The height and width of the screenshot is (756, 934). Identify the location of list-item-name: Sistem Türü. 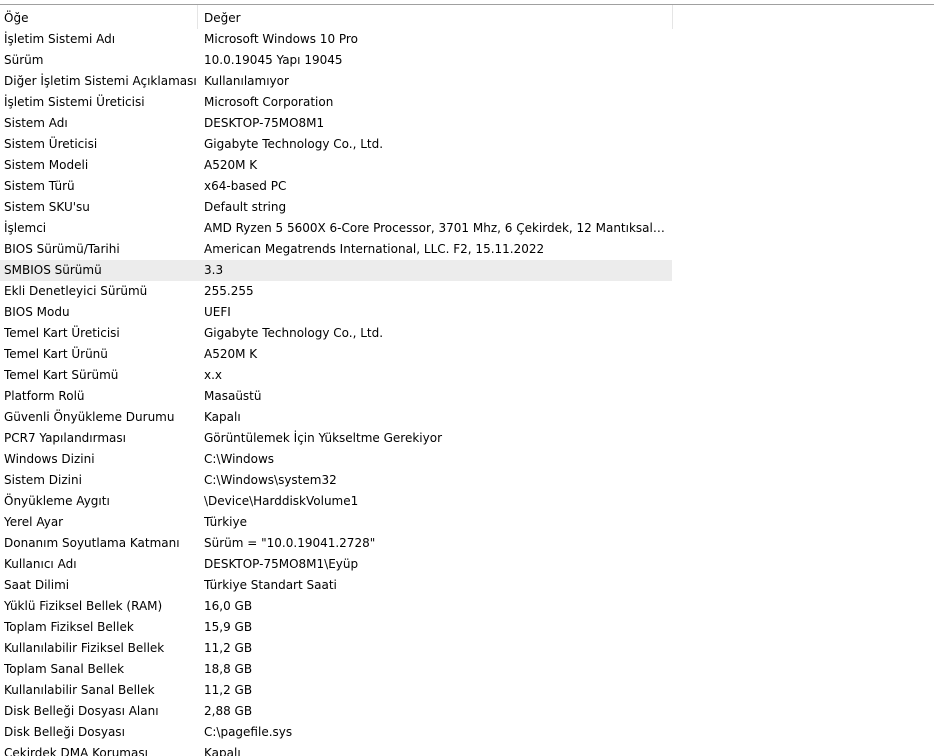
(39, 186).